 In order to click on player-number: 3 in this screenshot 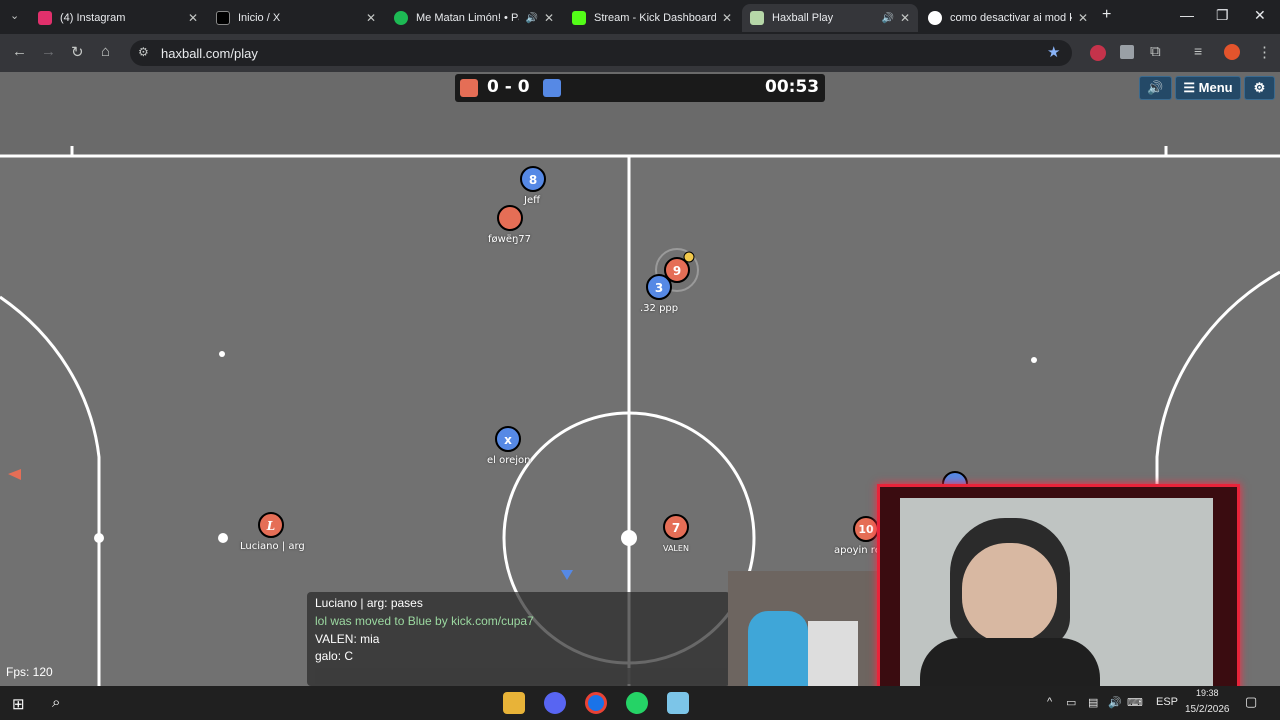, I will do `click(659, 288)`.